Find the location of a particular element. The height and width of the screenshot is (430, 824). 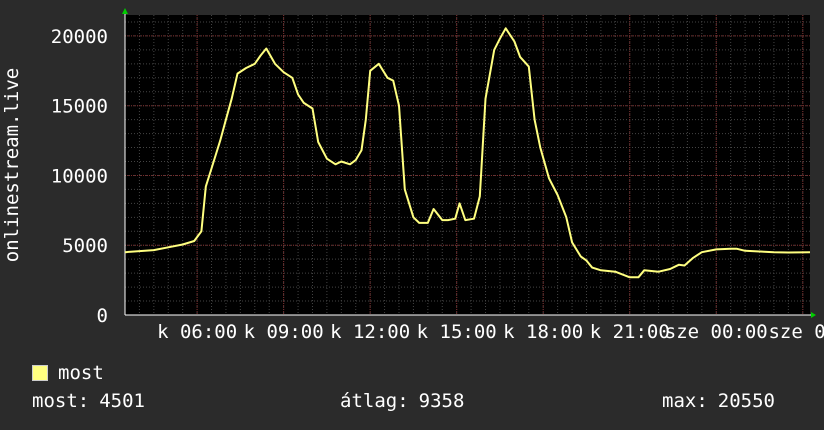

legend-swatch-most is located at coordinates (40, 373).